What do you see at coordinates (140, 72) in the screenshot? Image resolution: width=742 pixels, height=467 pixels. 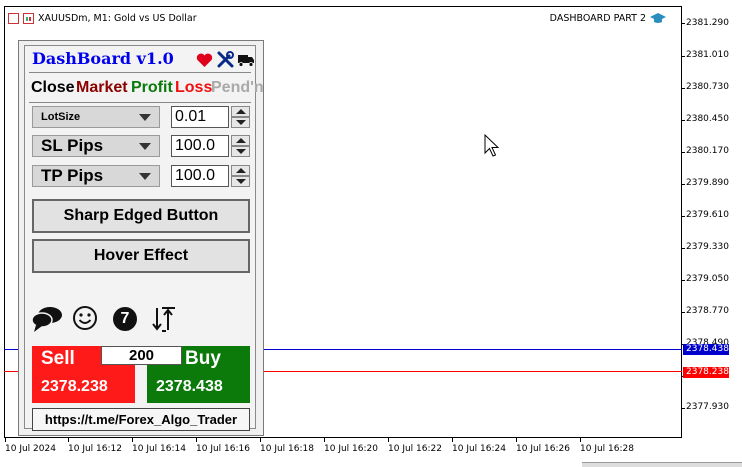 I see `title-divider` at bounding box center [140, 72].